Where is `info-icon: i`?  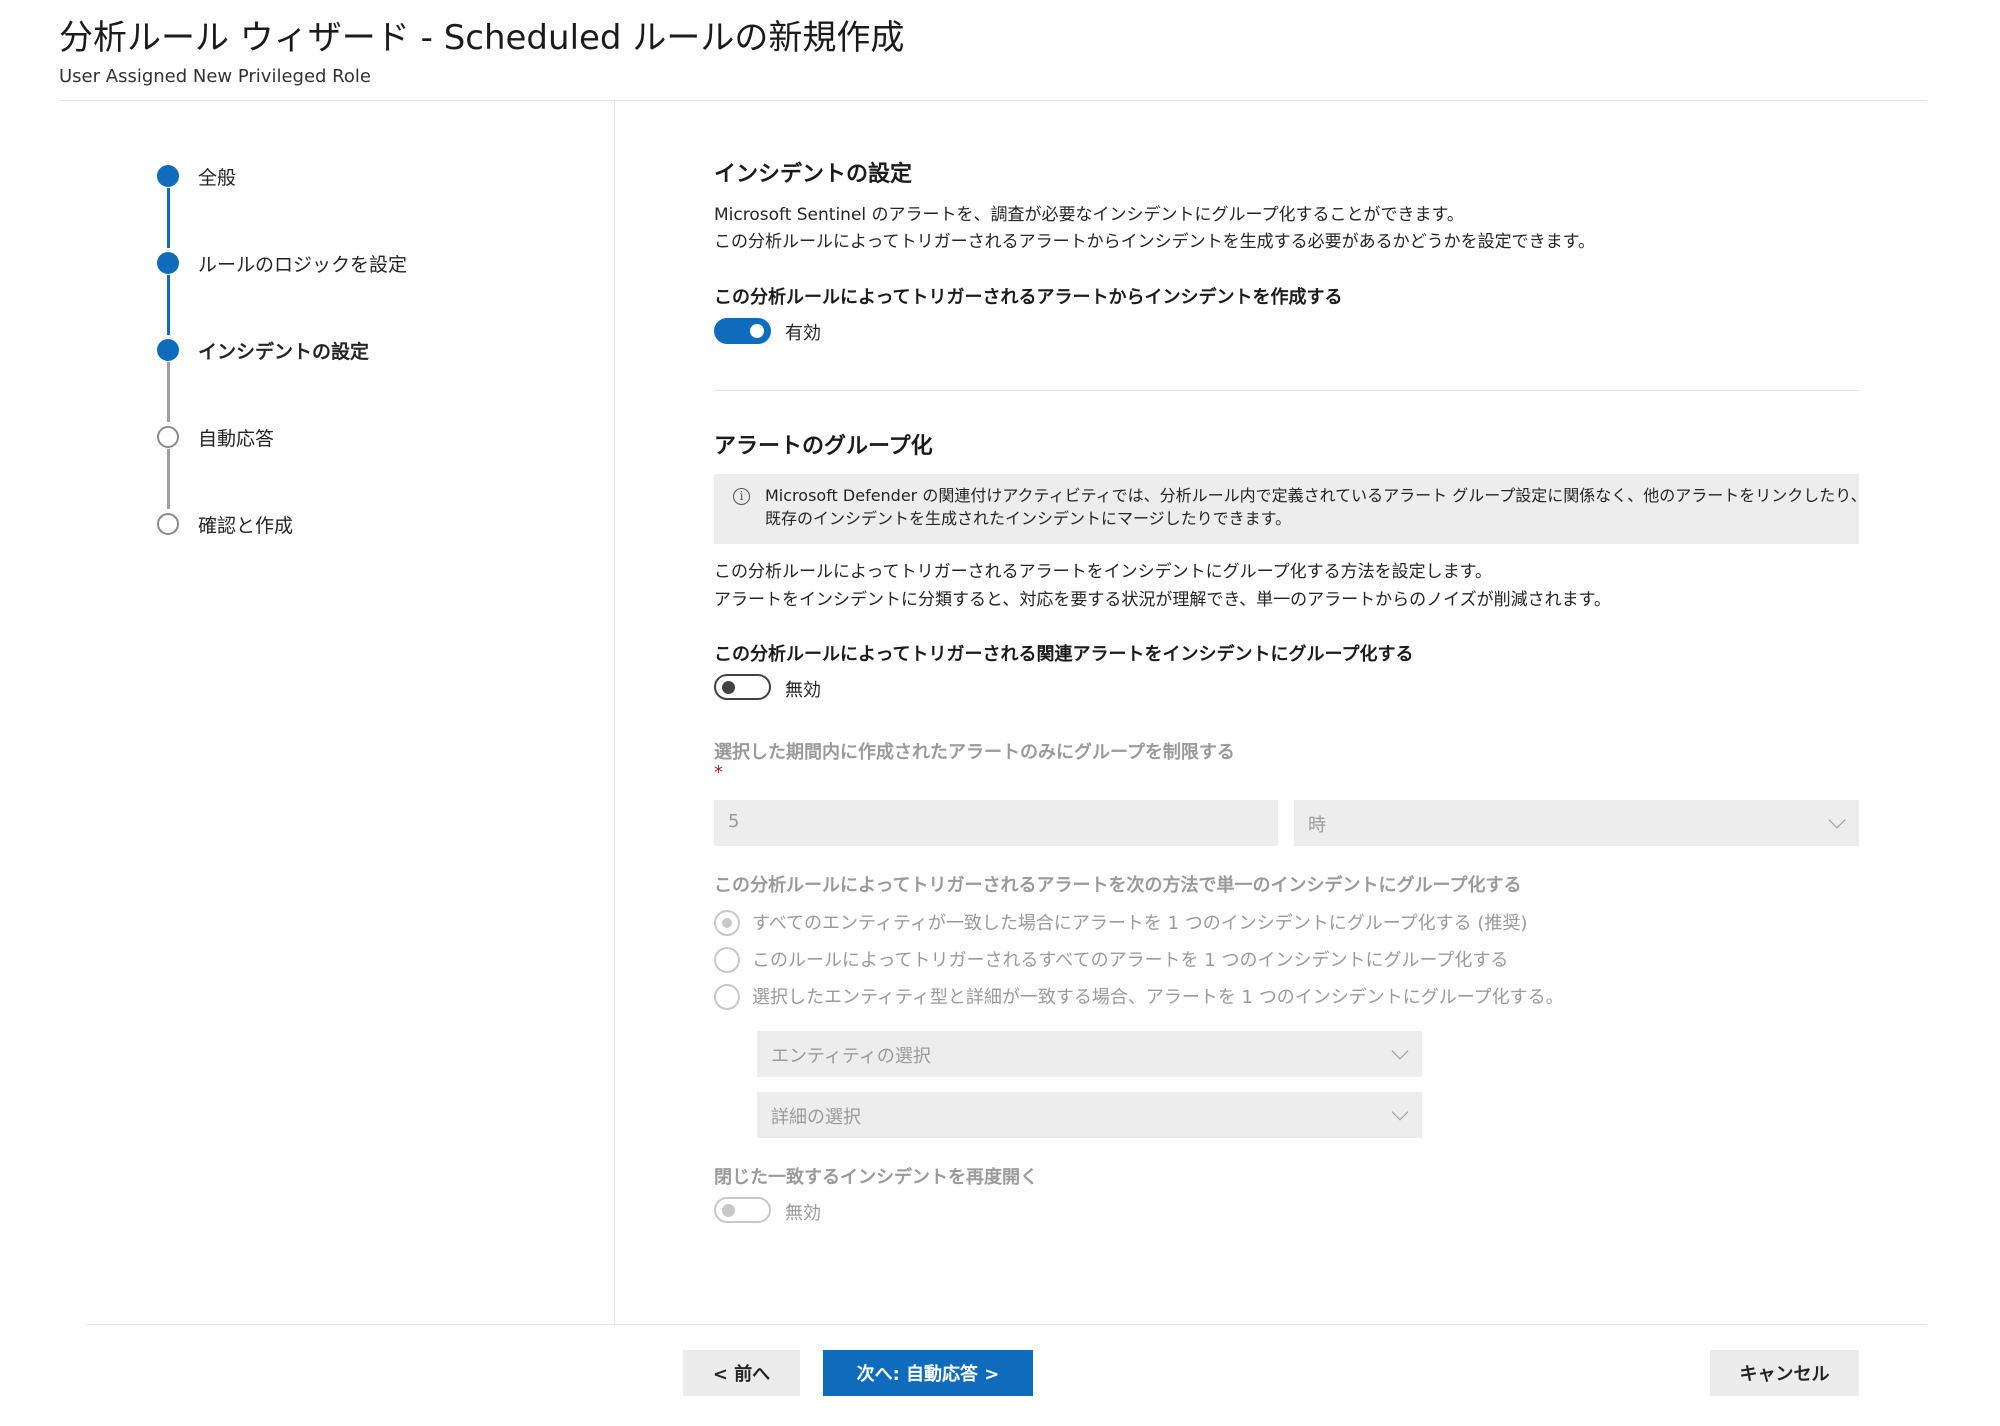 info-icon: i is located at coordinates (741, 496).